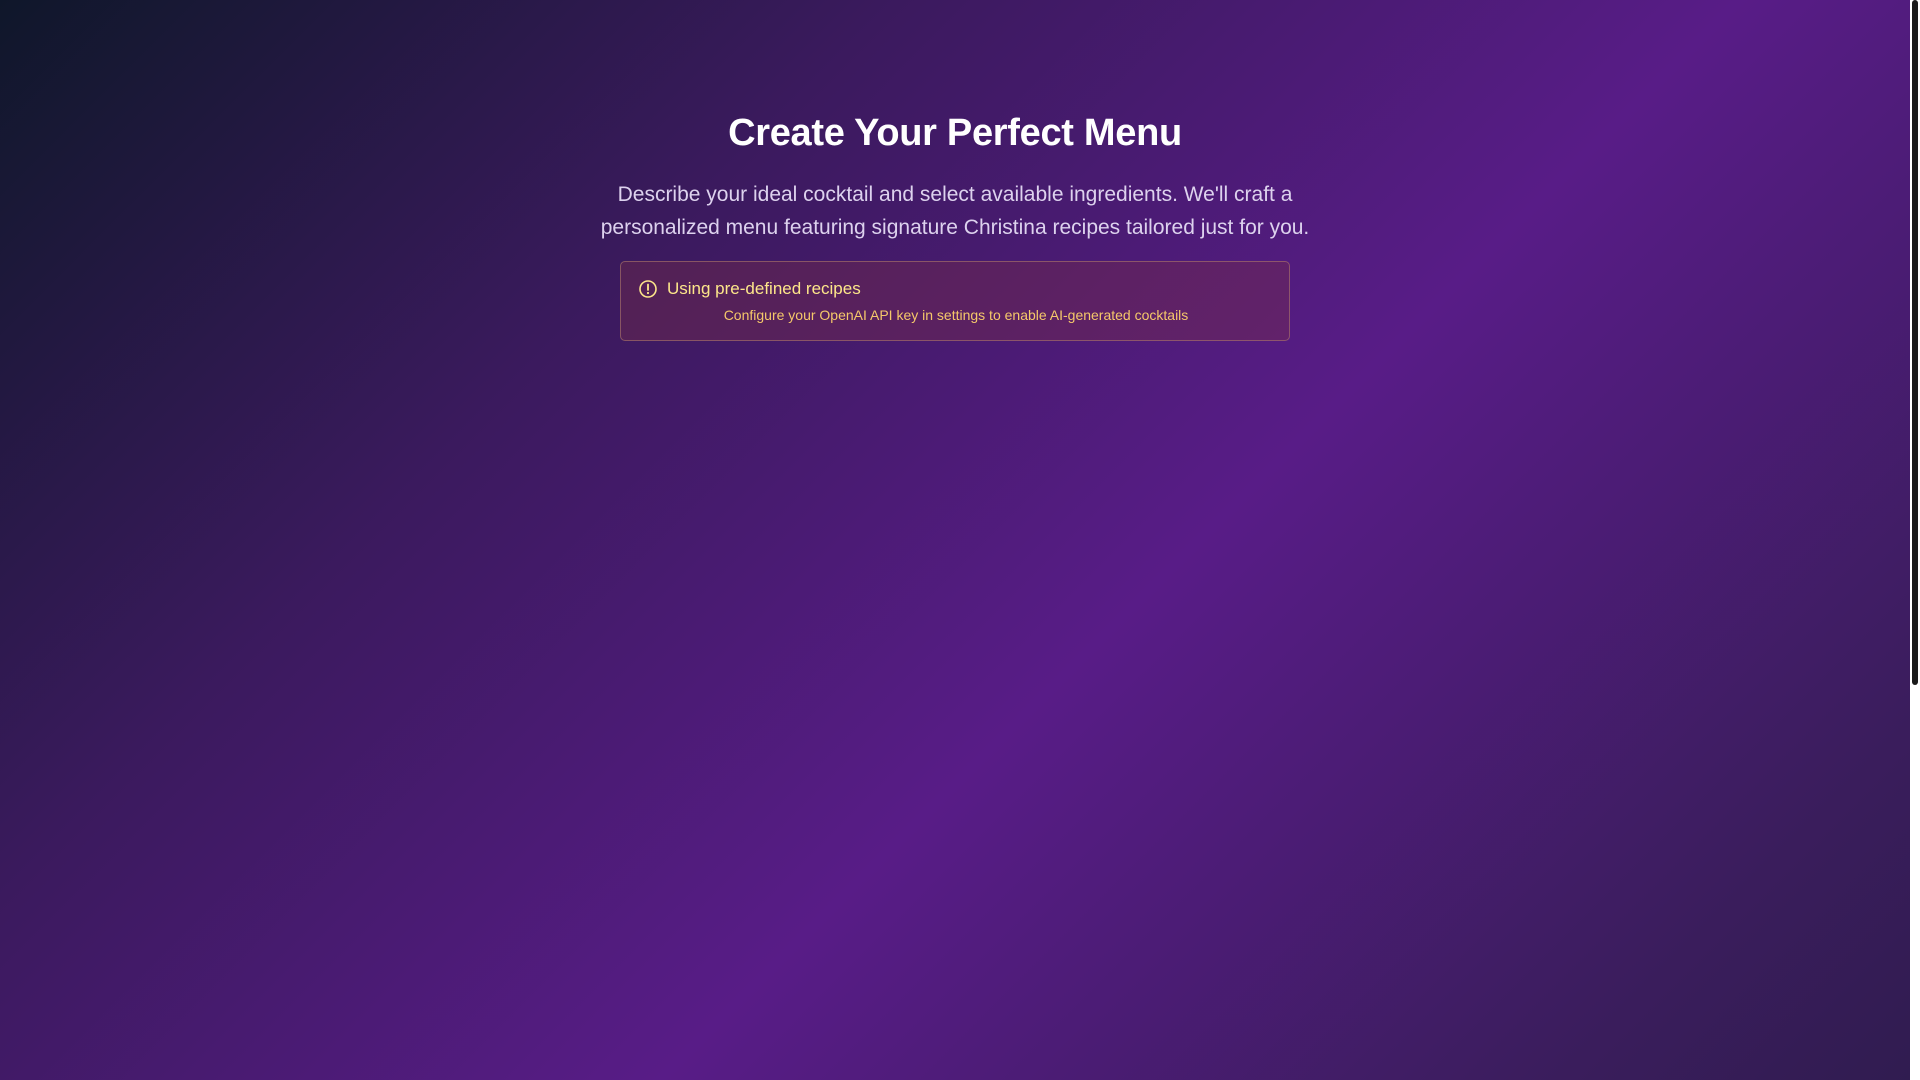 The height and width of the screenshot is (1080, 1920). I want to click on page-title: Create Your Perfect Menu, so click(955, 133).